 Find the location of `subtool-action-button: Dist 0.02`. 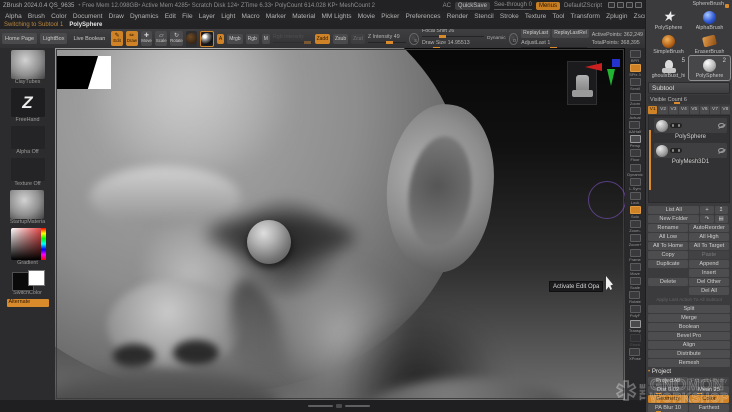

subtool-action-button: Dist 0.02 is located at coordinates (668, 390).